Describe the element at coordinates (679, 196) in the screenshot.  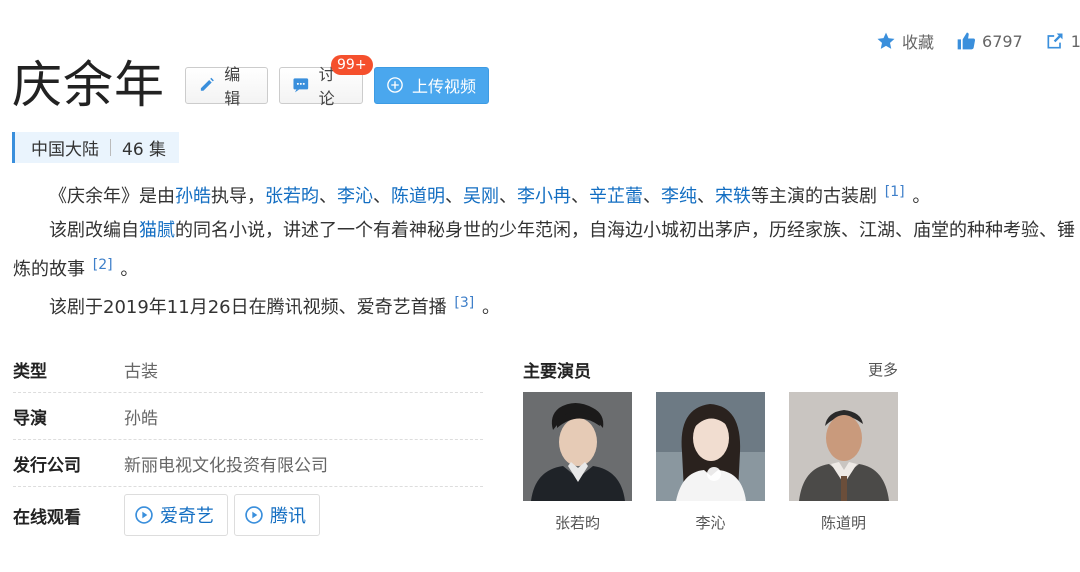
I see `cast-link-li-chun: 李纯` at that location.